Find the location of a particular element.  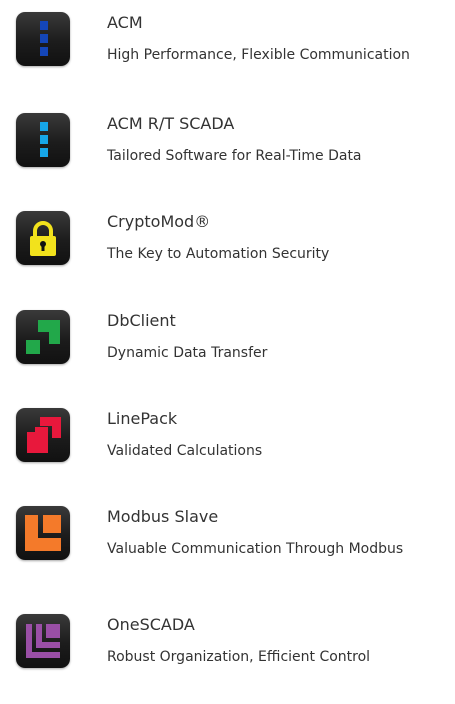

product-tagline: High Performance, Flexible Communication is located at coordinates (258, 55).